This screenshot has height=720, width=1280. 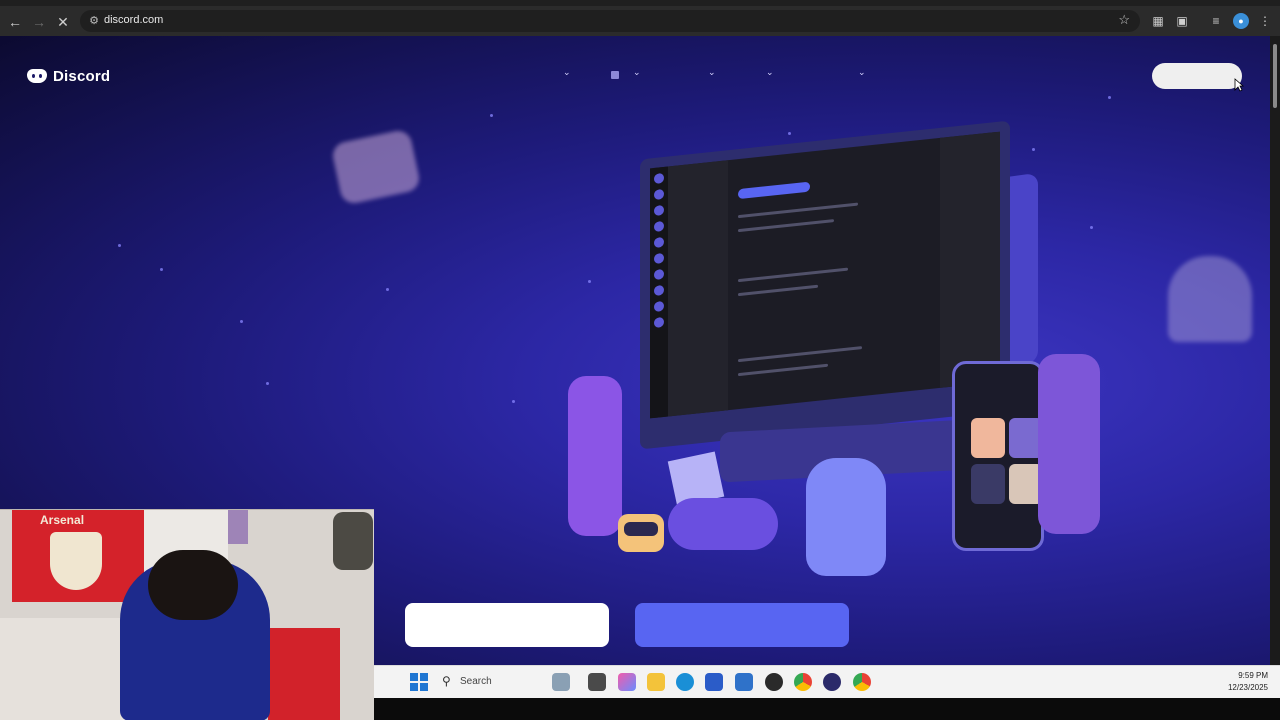 I want to click on gaming-chair, so click(x=304, y=674).